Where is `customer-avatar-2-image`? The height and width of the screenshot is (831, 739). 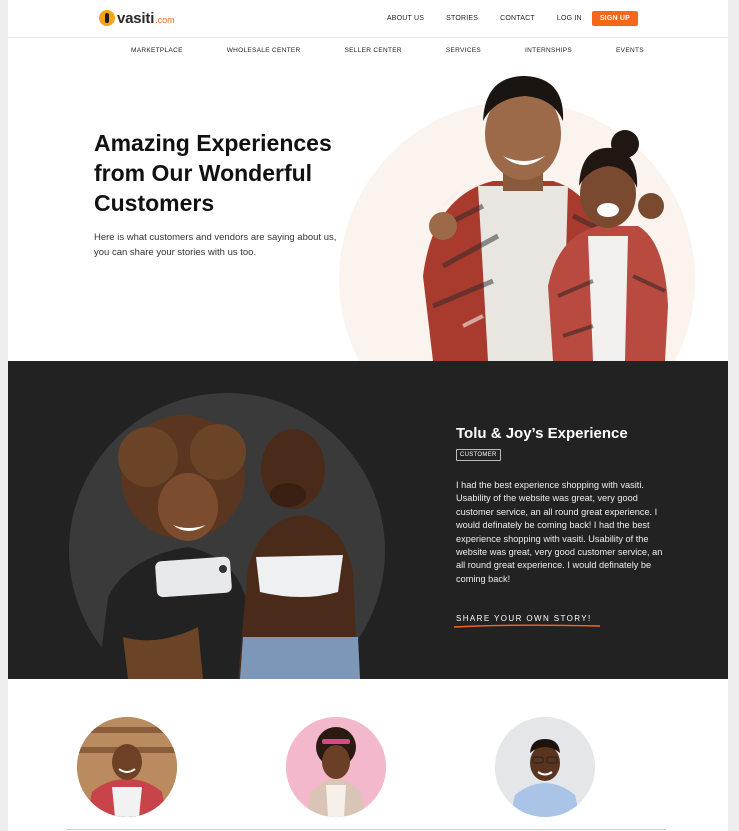 customer-avatar-2-image is located at coordinates (336, 767).